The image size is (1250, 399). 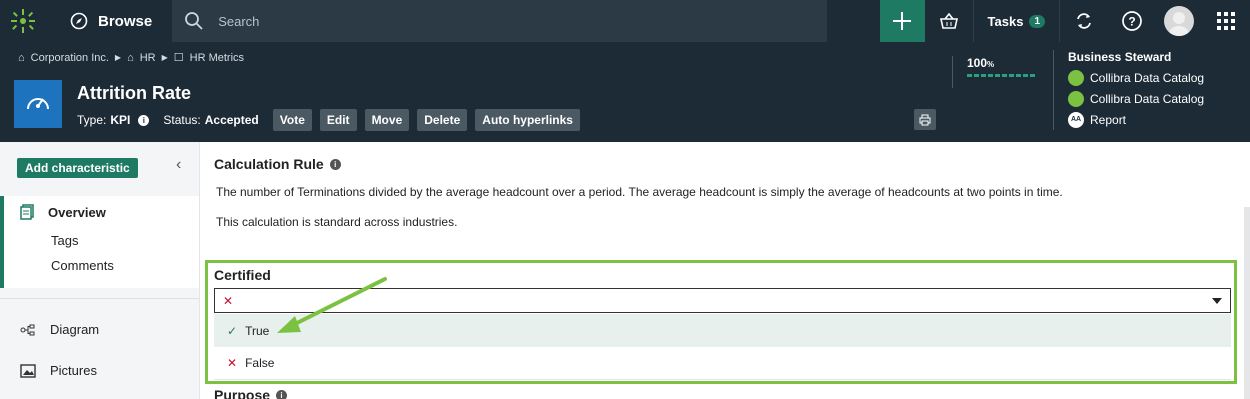 I want to click on calculation-rule-heading: Calculation Rule i, so click(x=277, y=164).